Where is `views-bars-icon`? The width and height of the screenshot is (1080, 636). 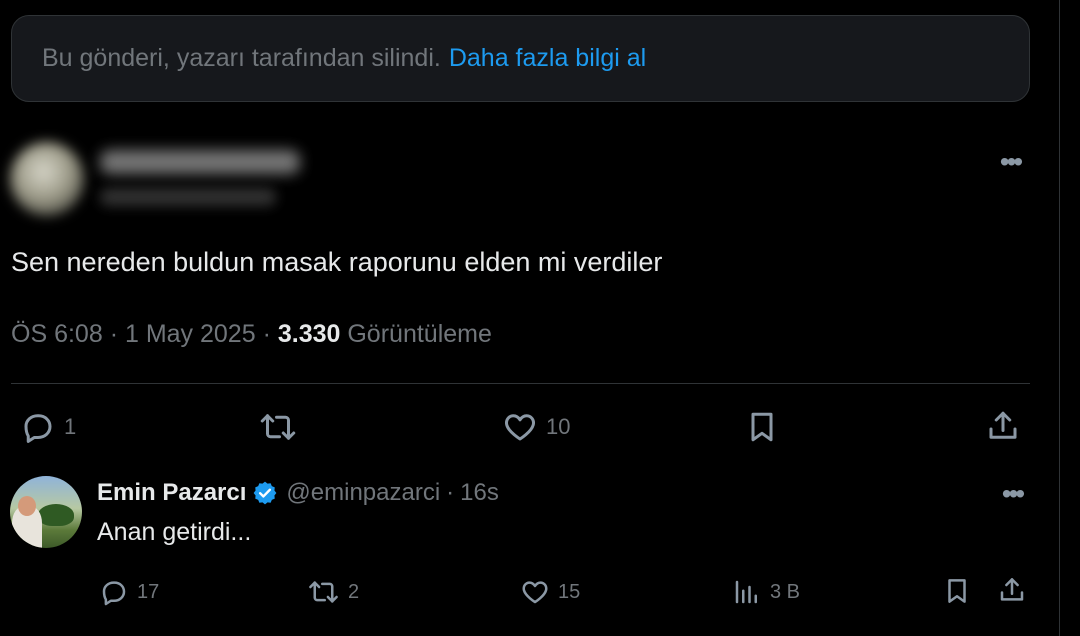
views-bars-icon is located at coordinates (746, 592).